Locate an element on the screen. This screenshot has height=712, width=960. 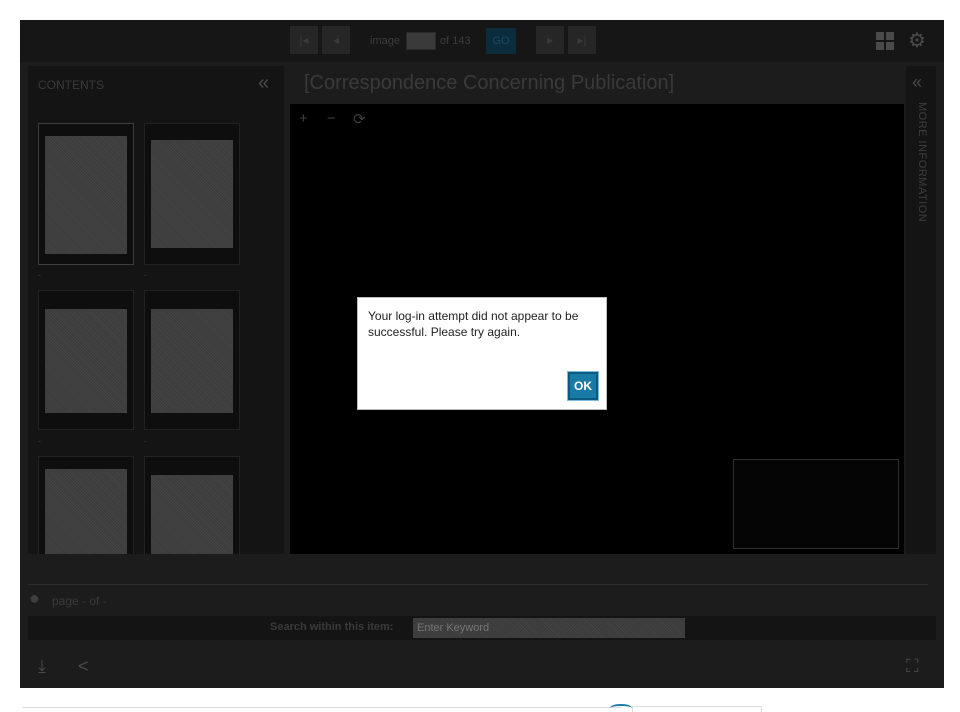
go-button: GO is located at coordinates (501, 41).